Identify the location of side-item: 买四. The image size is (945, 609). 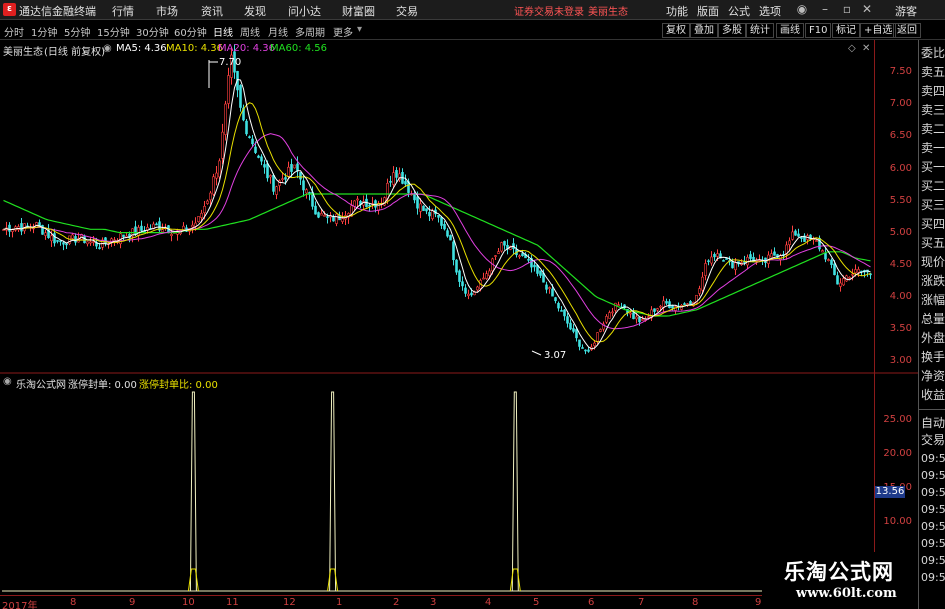
(933, 224).